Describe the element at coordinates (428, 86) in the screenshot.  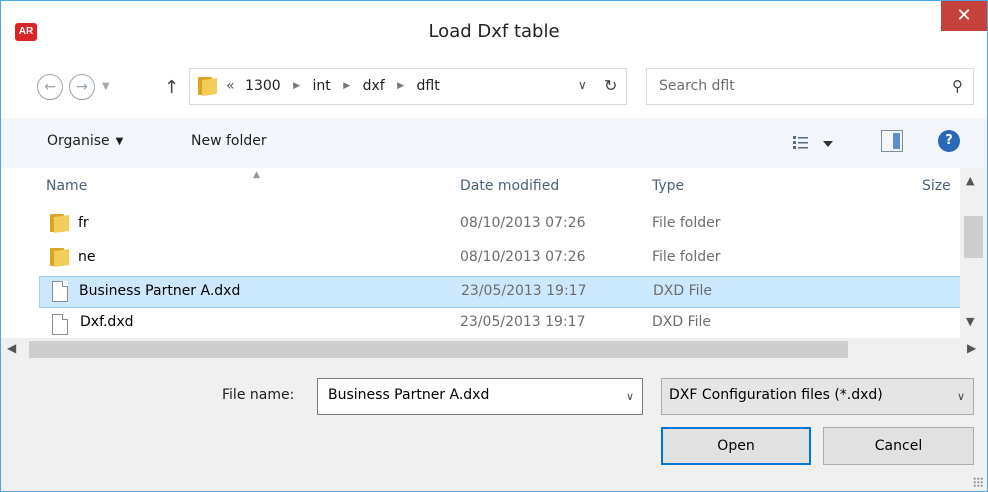
I see `breadcrumb-item: dflt` at that location.